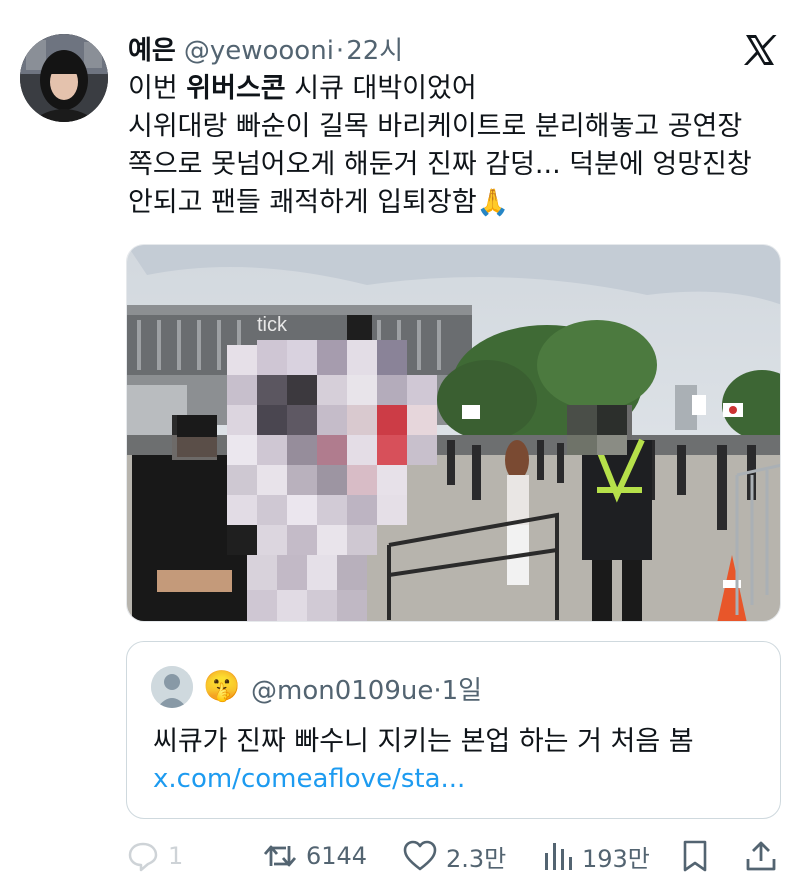 Image resolution: width=800 pixels, height=895 pixels. Describe the element at coordinates (435, 126) in the screenshot. I see `tweet-text-line-2: 시위대랑 빠순이 길목 바리케이트로 분리해놓고 공연장` at that location.